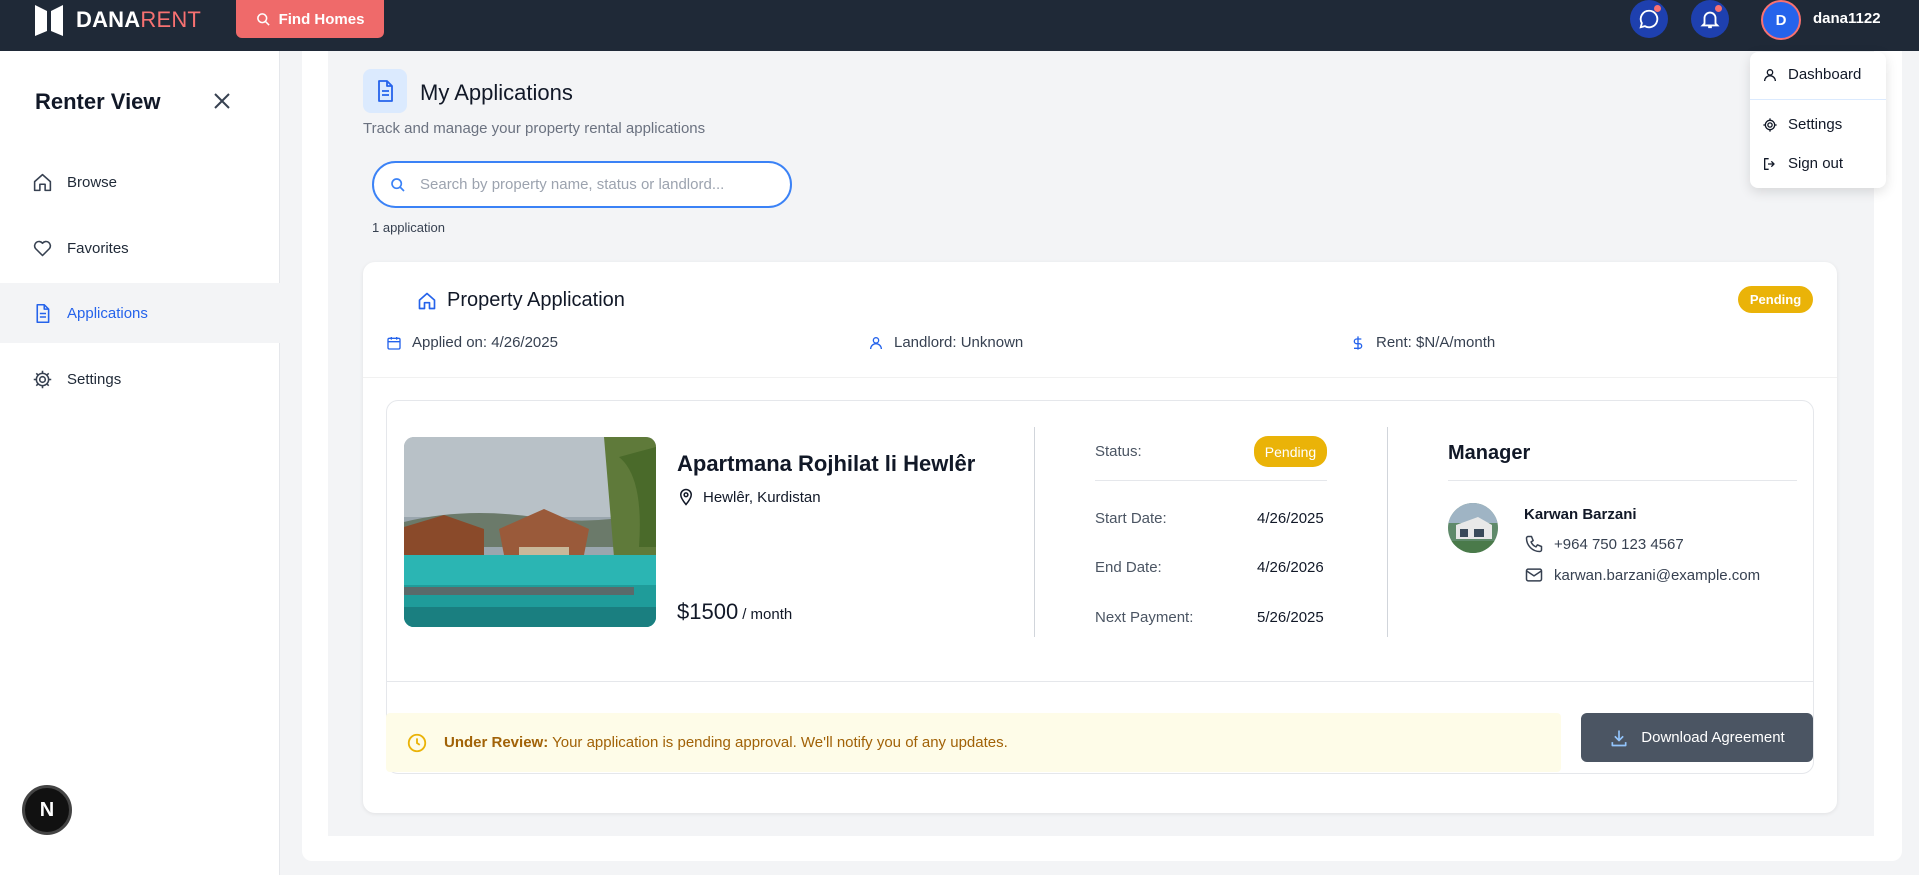 This screenshot has width=1919, height=875. What do you see at coordinates (321, 19) in the screenshot?
I see `find-homes-label: Find Homes` at bounding box center [321, 19].